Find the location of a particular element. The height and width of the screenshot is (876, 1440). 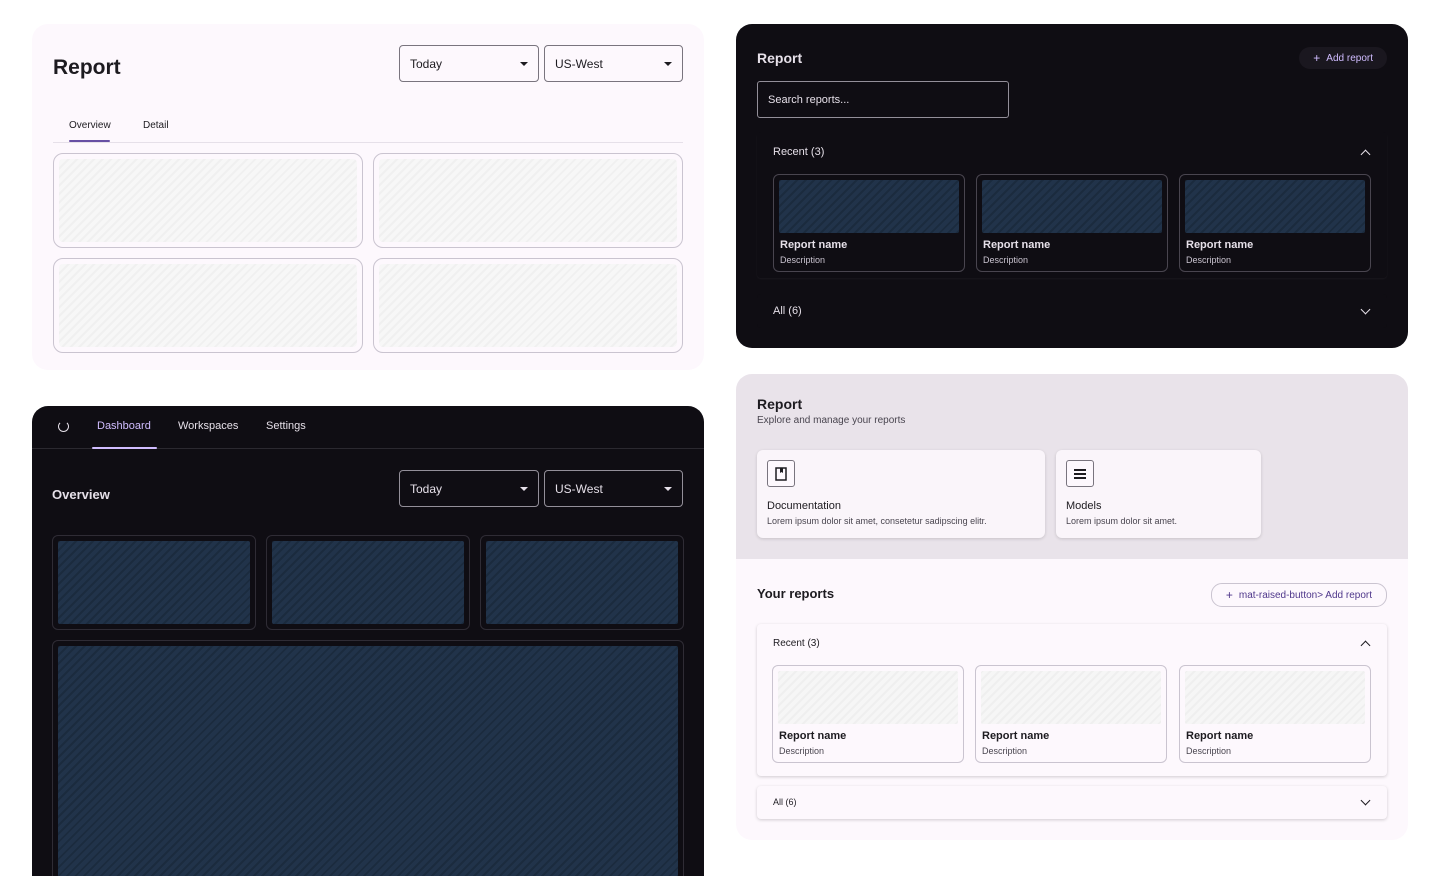

models-card: Models Lorem ipsum dolor sit amet. is located at coordinates (1158, 494).